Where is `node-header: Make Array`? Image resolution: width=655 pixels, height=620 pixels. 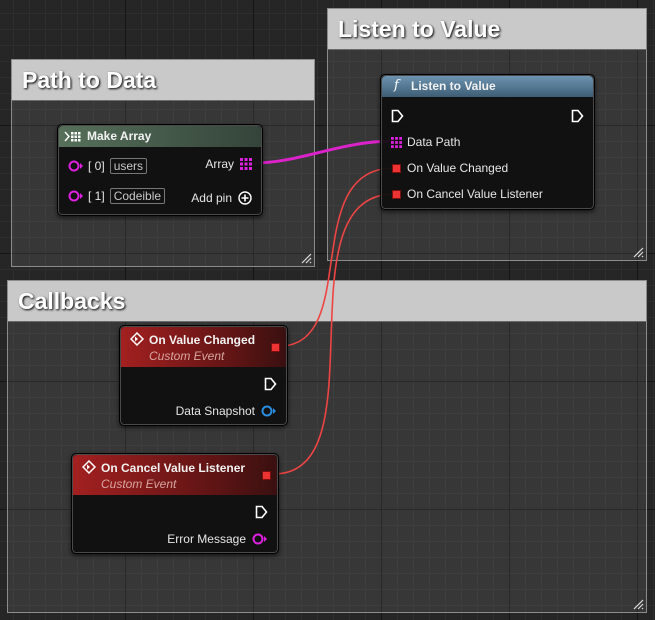
node-header: Make Array is located at coordinates (160, 136).